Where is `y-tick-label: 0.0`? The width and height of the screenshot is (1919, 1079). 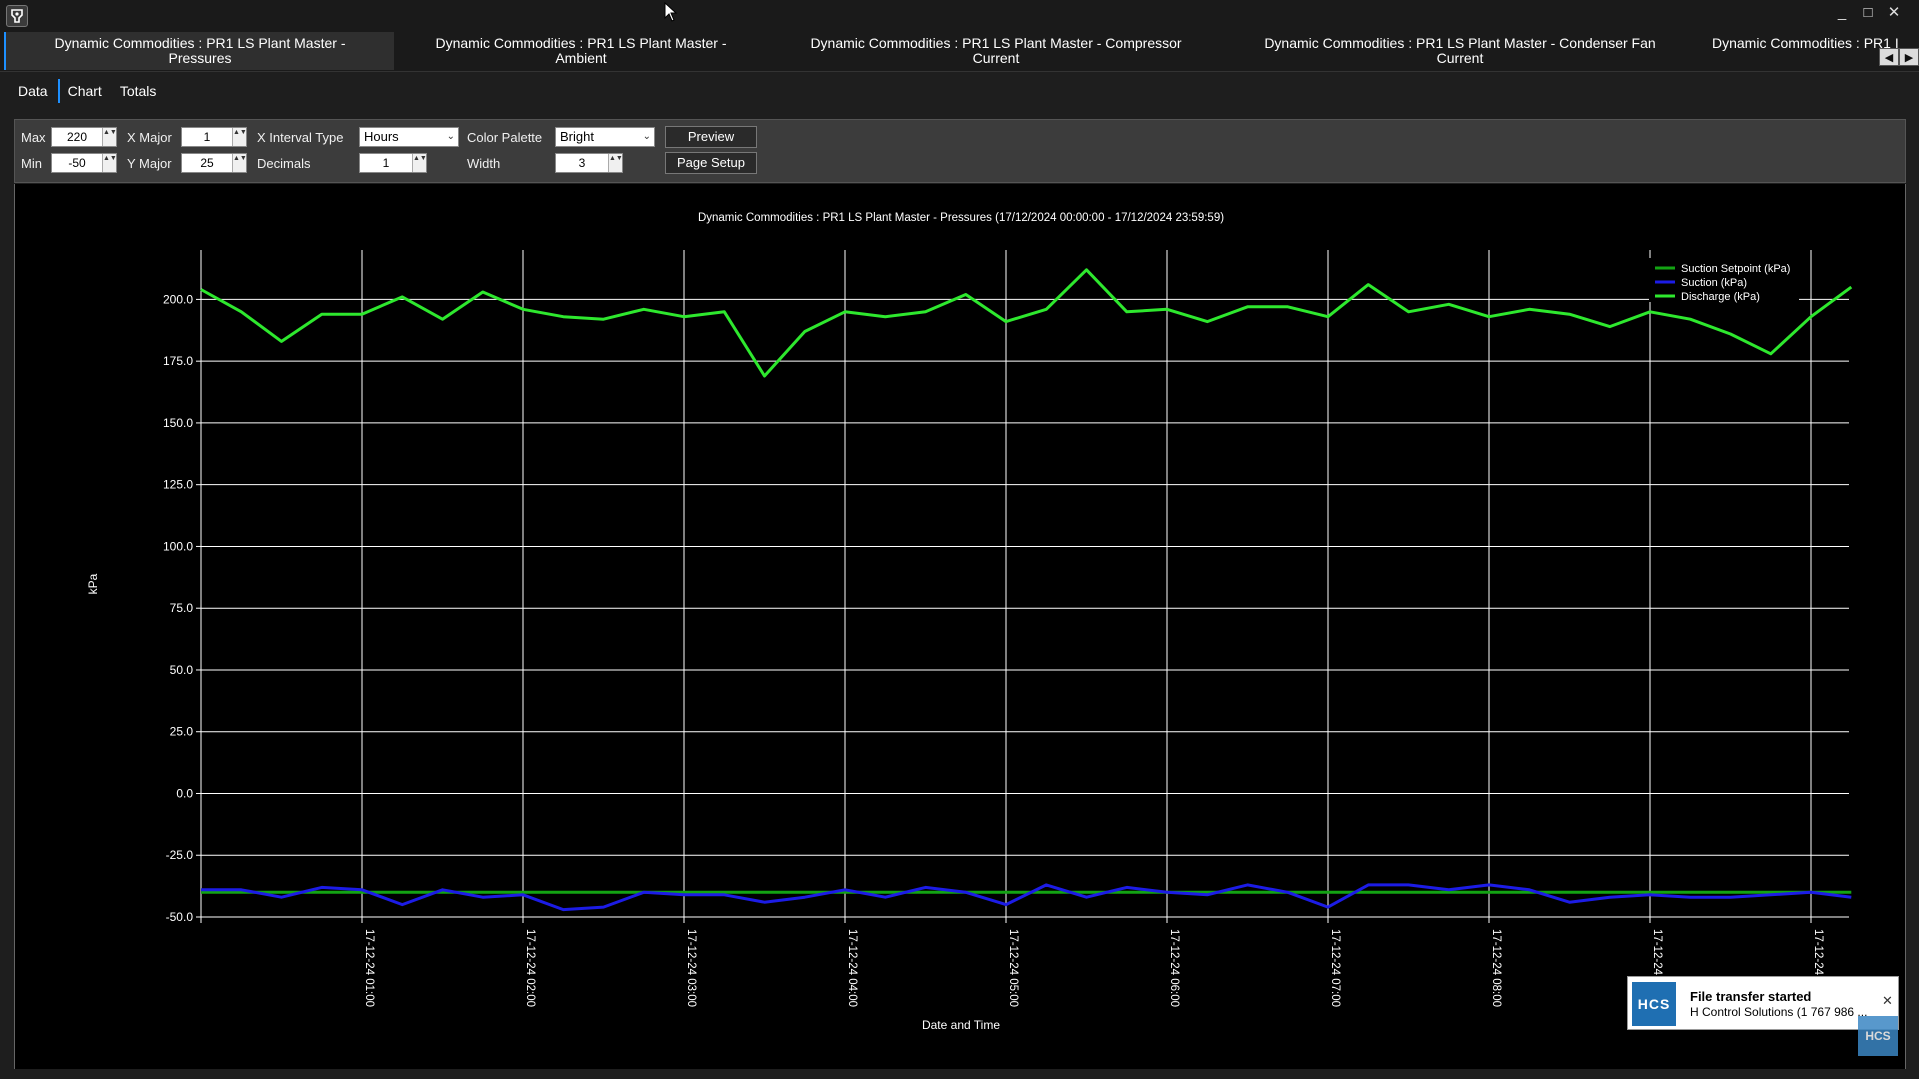 y-tick-label: 0.0 is located at coordinates (184, 793).